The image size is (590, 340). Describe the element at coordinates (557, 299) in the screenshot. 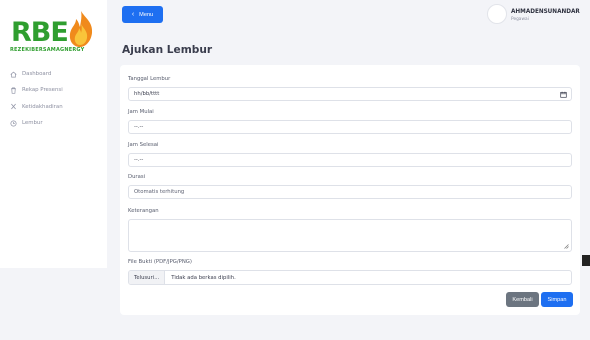

I see `simpan-button: Simpan` at that location.